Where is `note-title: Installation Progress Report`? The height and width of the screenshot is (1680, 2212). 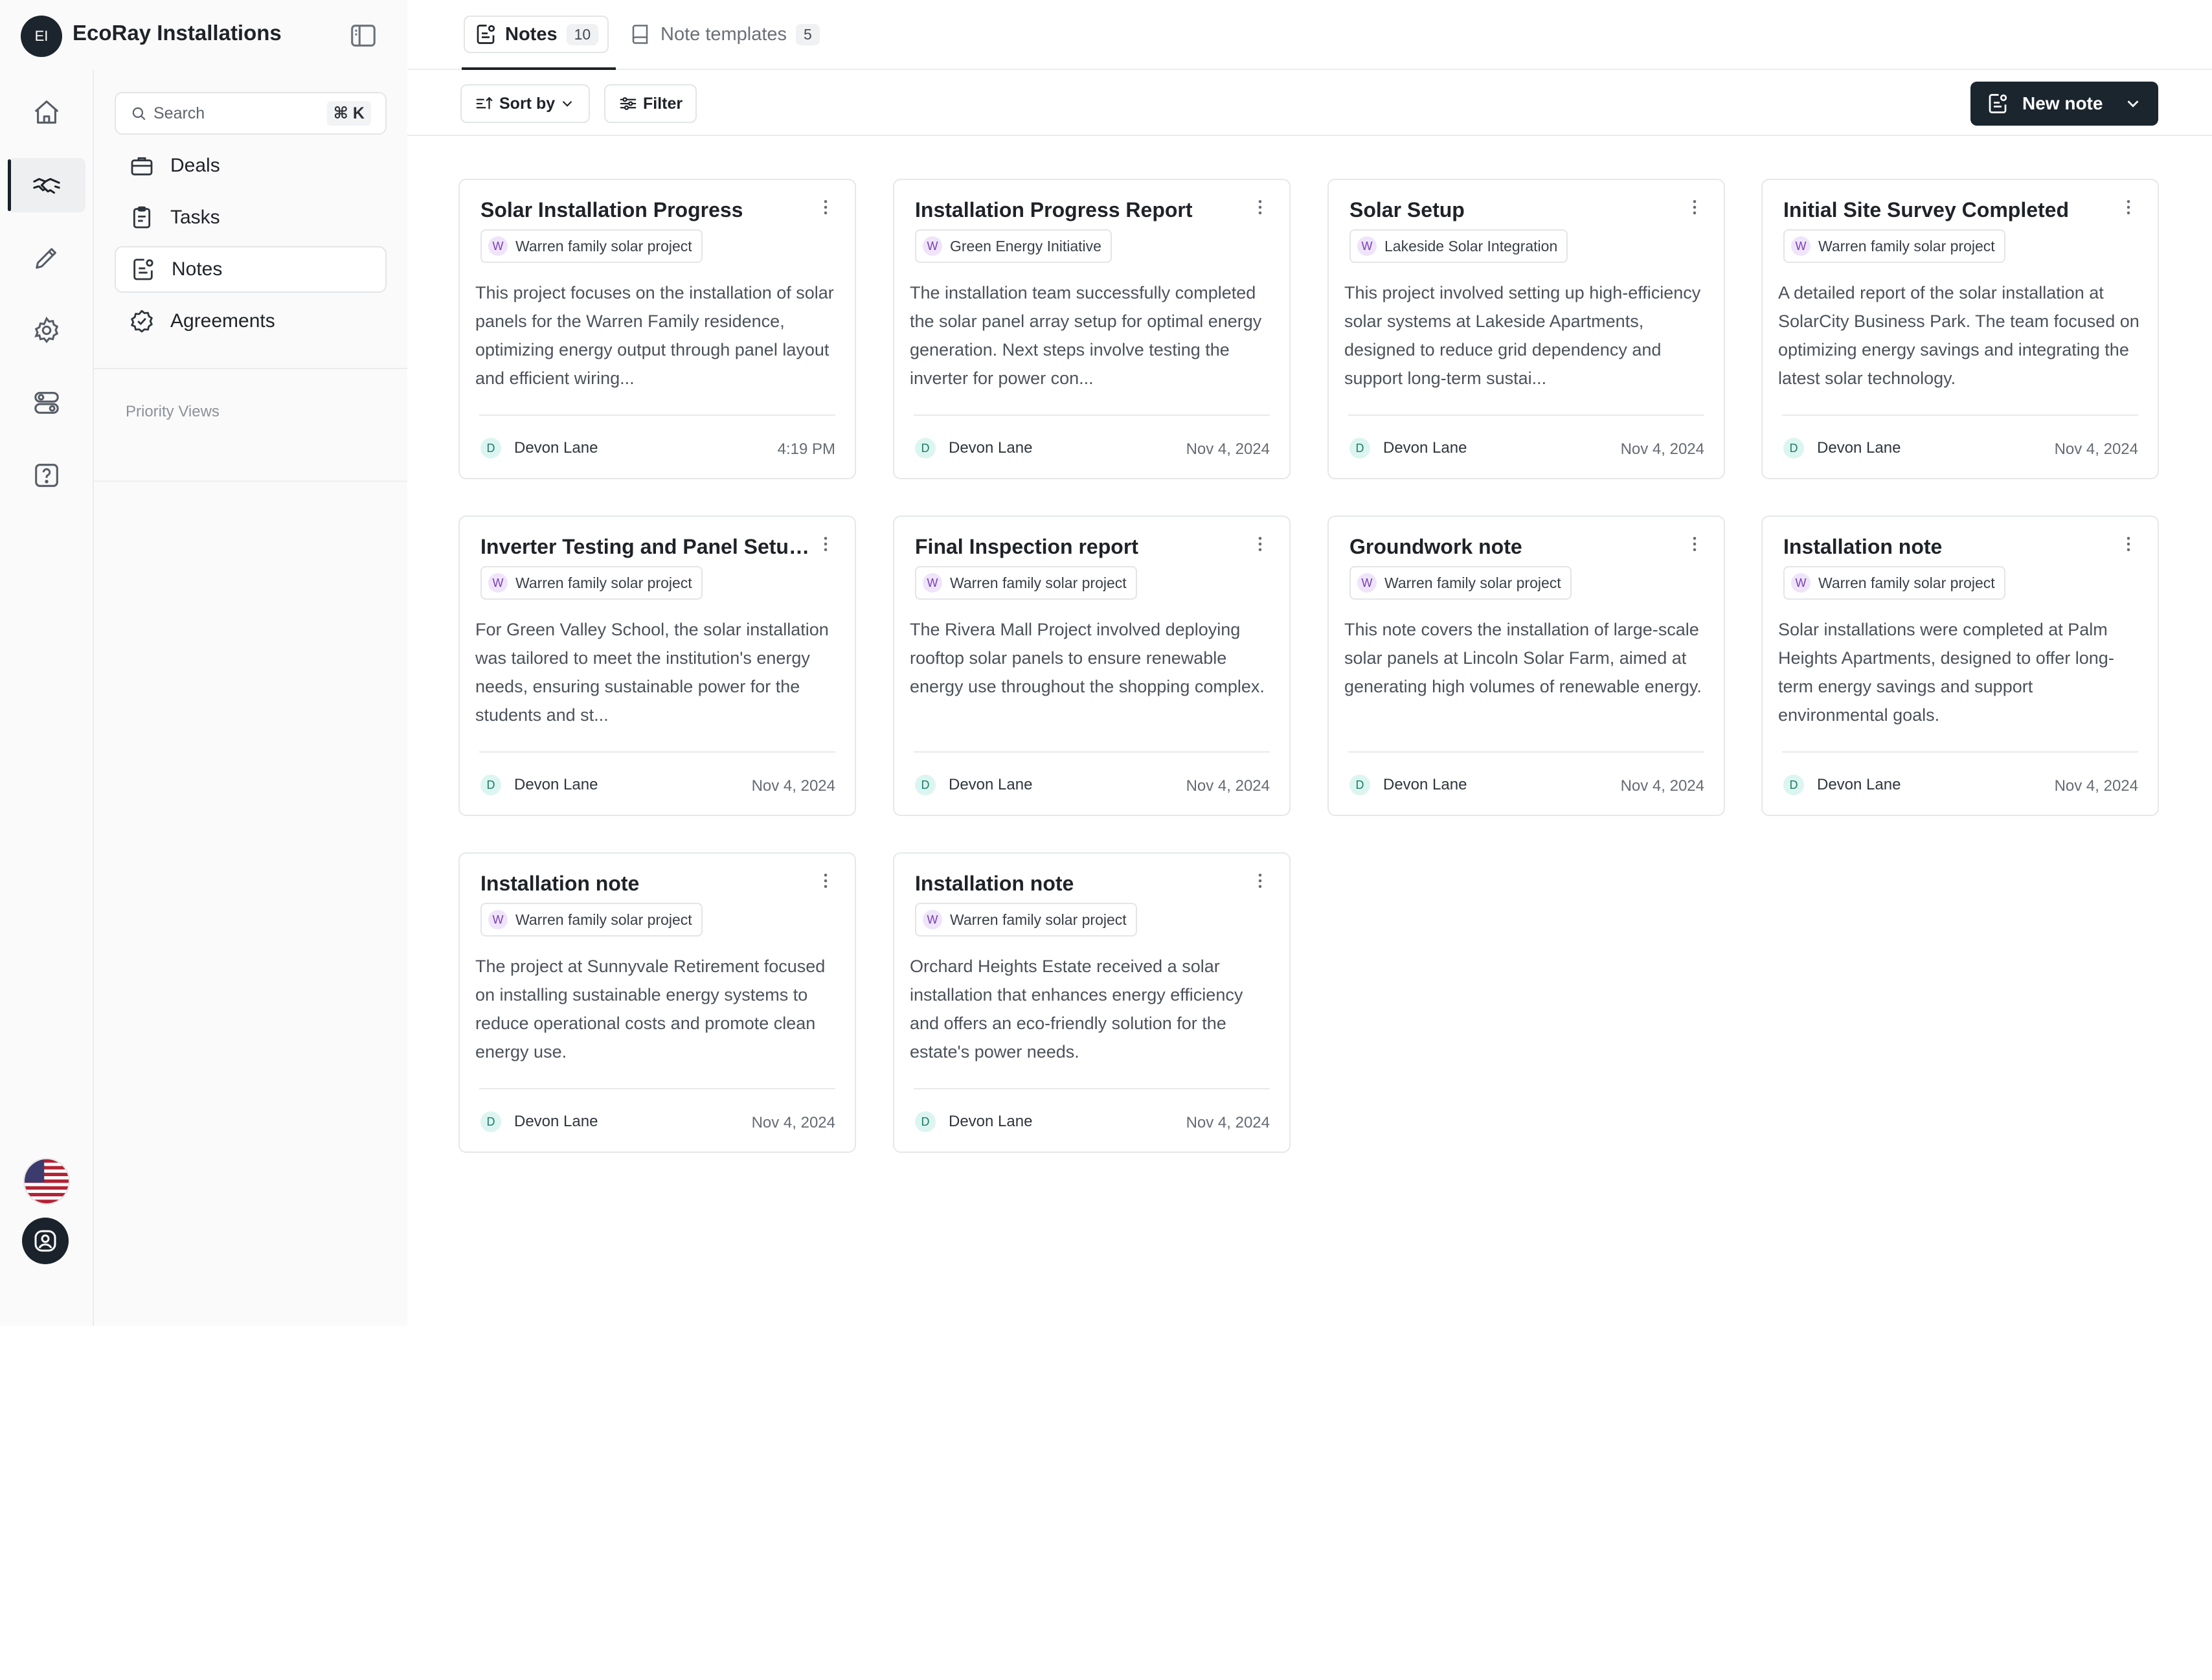 note-title: Installation Progress Report is located at coordinates (1054, 210).